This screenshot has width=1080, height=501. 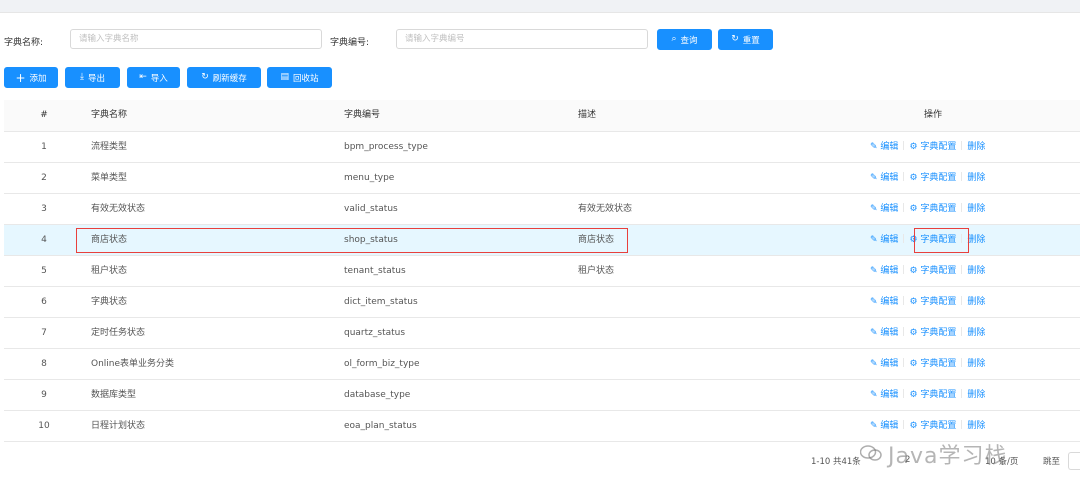 What do you see at coordinates (542, 302) in the screenshot?
I see `table-row: 6 字典状态 dict_item_status ✎ 编辑 ⚙ 字典配置 删除` at bounding box center [542, 302].